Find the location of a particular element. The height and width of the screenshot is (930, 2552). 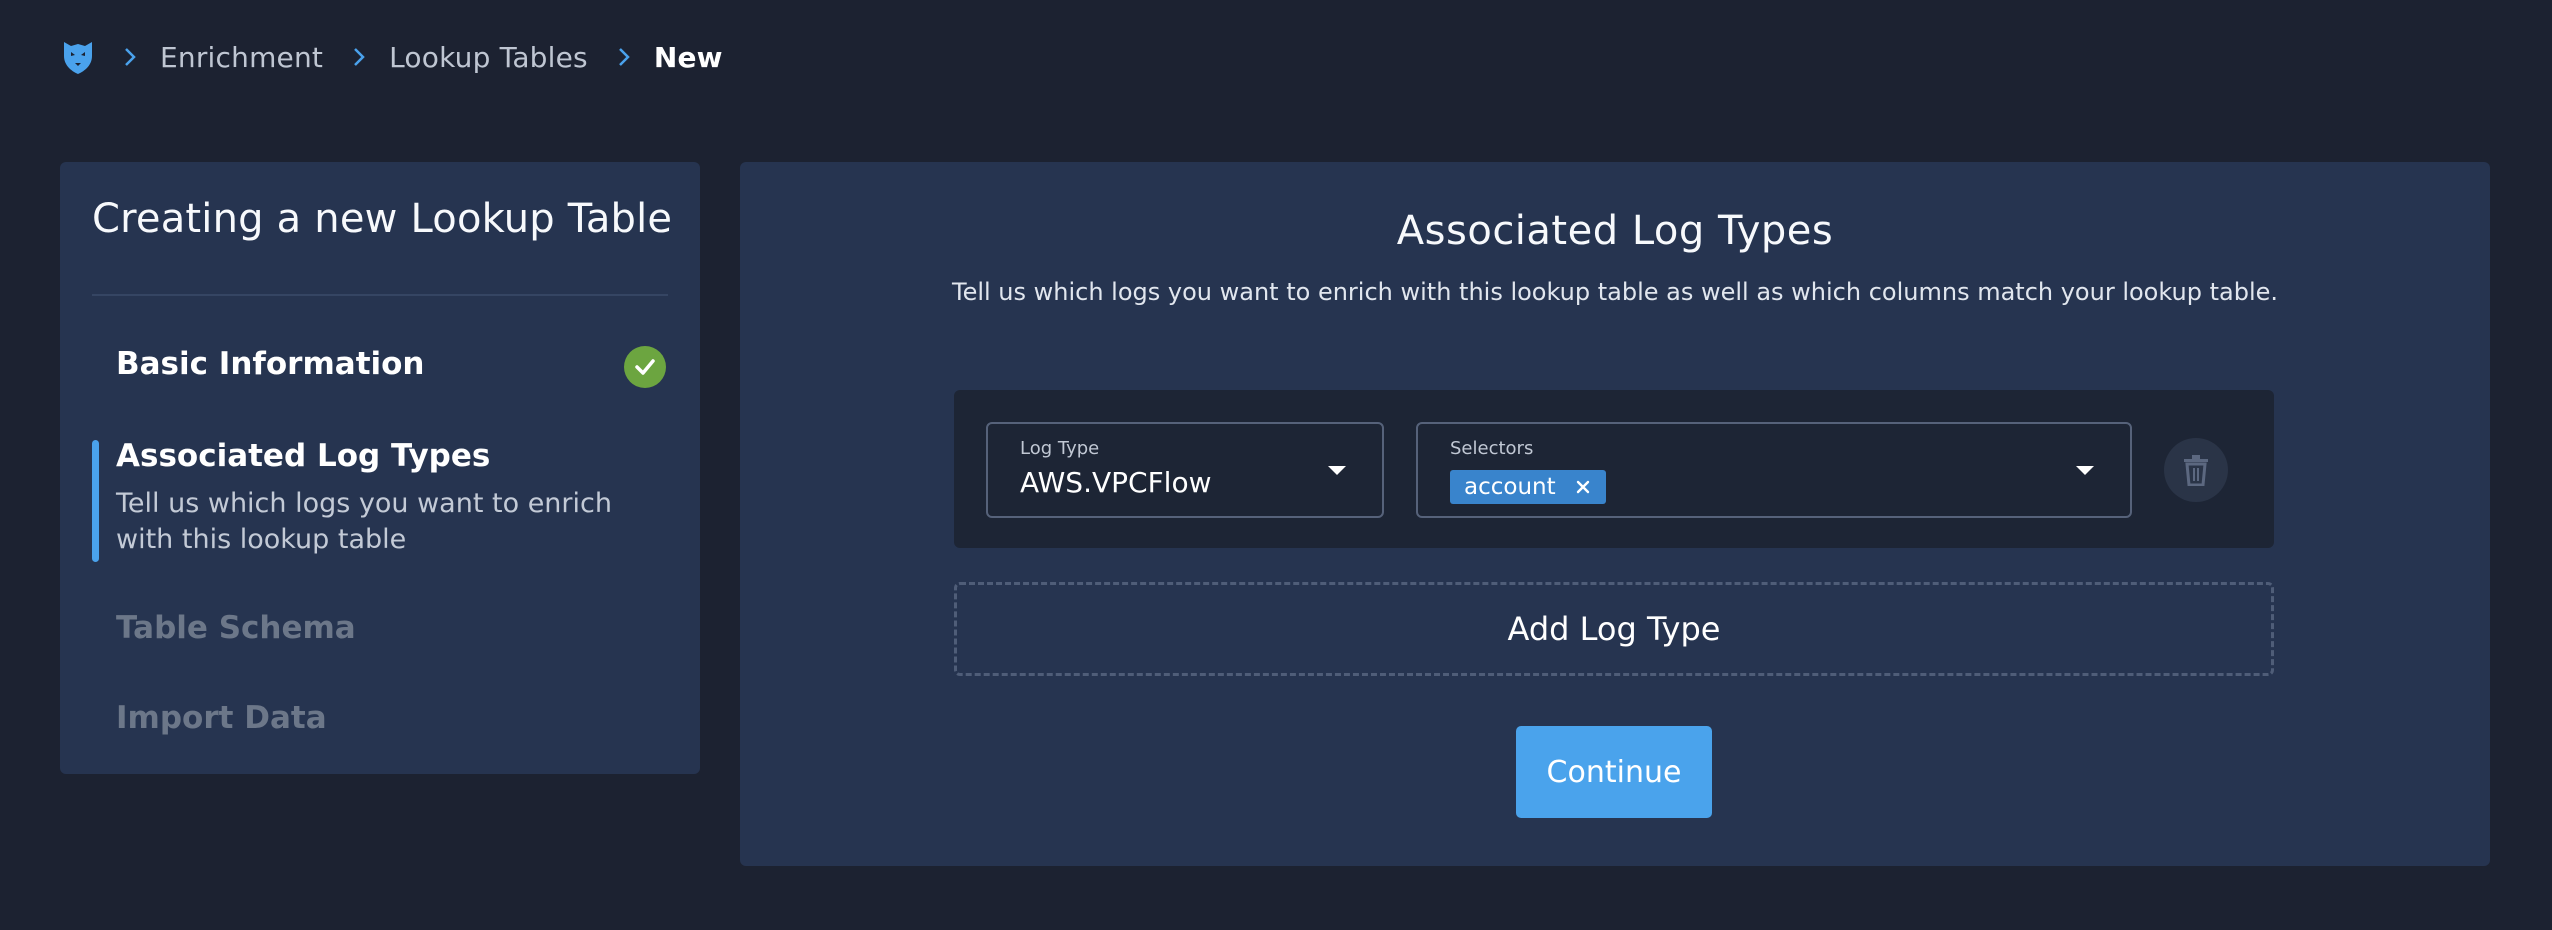

continue-button: Continue is located at coordinates (1614, 772).